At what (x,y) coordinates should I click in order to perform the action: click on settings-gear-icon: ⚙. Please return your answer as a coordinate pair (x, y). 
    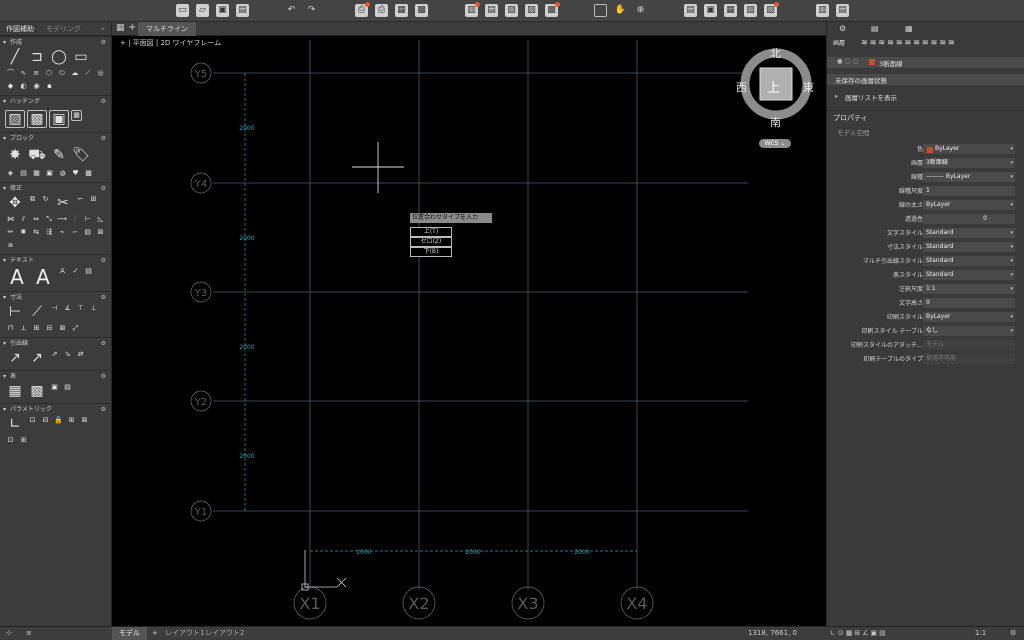
    Looking at the image, I should click on (1013, 633).